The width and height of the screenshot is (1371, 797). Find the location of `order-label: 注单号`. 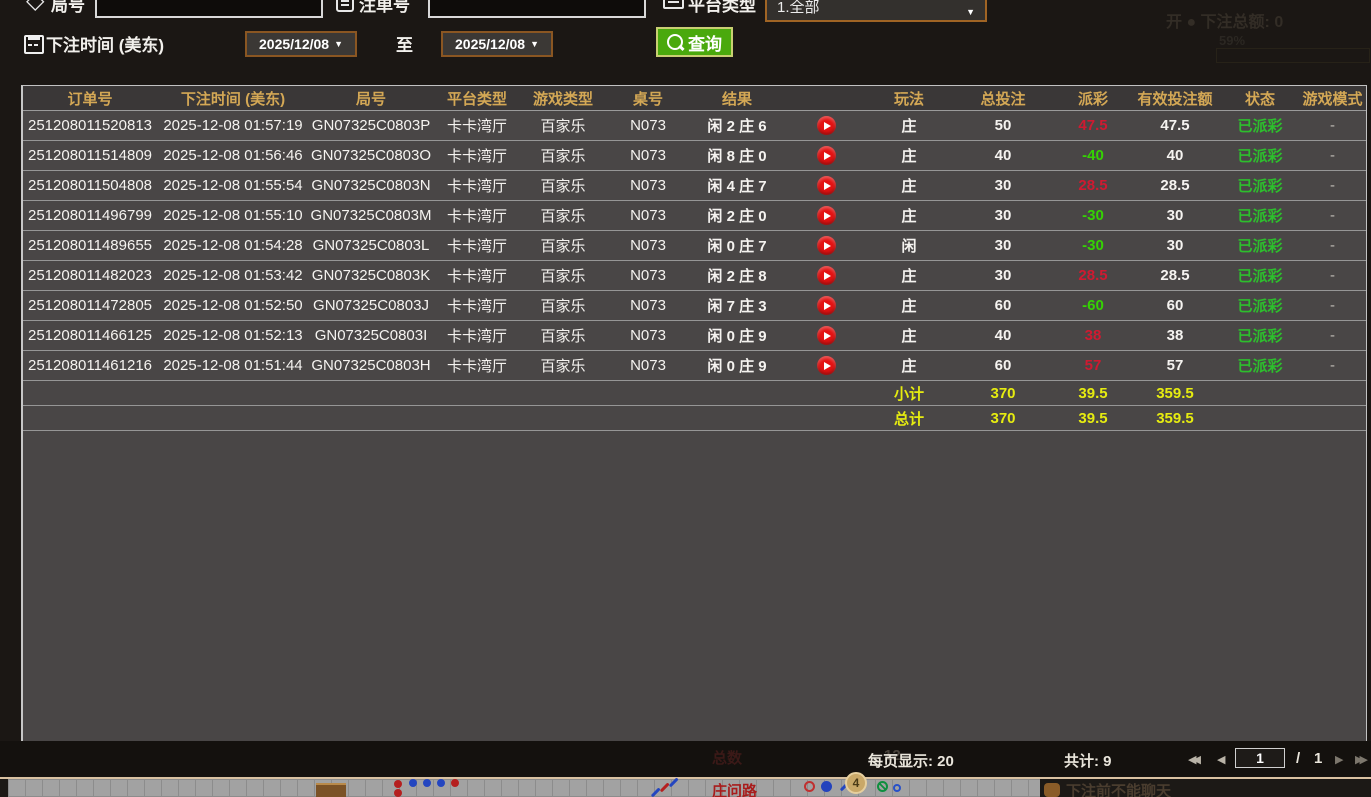

order-label: 注单号 is located at coordinates (384, 7).